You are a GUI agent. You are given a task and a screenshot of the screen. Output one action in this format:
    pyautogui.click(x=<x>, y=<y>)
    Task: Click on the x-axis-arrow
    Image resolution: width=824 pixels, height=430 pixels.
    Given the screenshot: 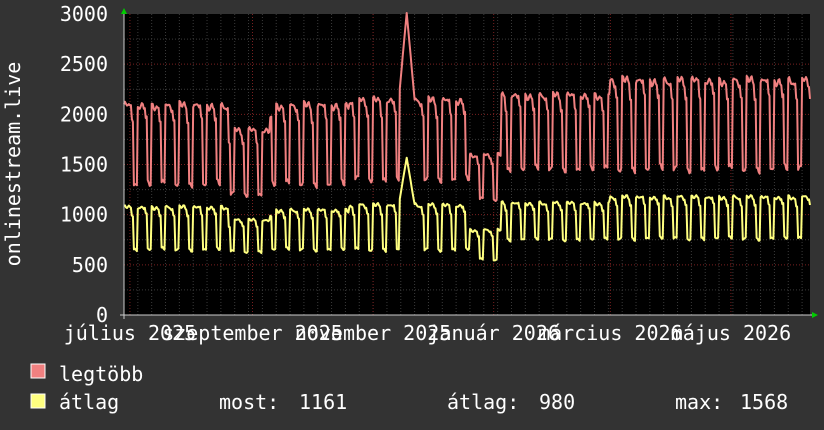 What is the action you would take?
    pyautogui.click(x=815, y=315)
    